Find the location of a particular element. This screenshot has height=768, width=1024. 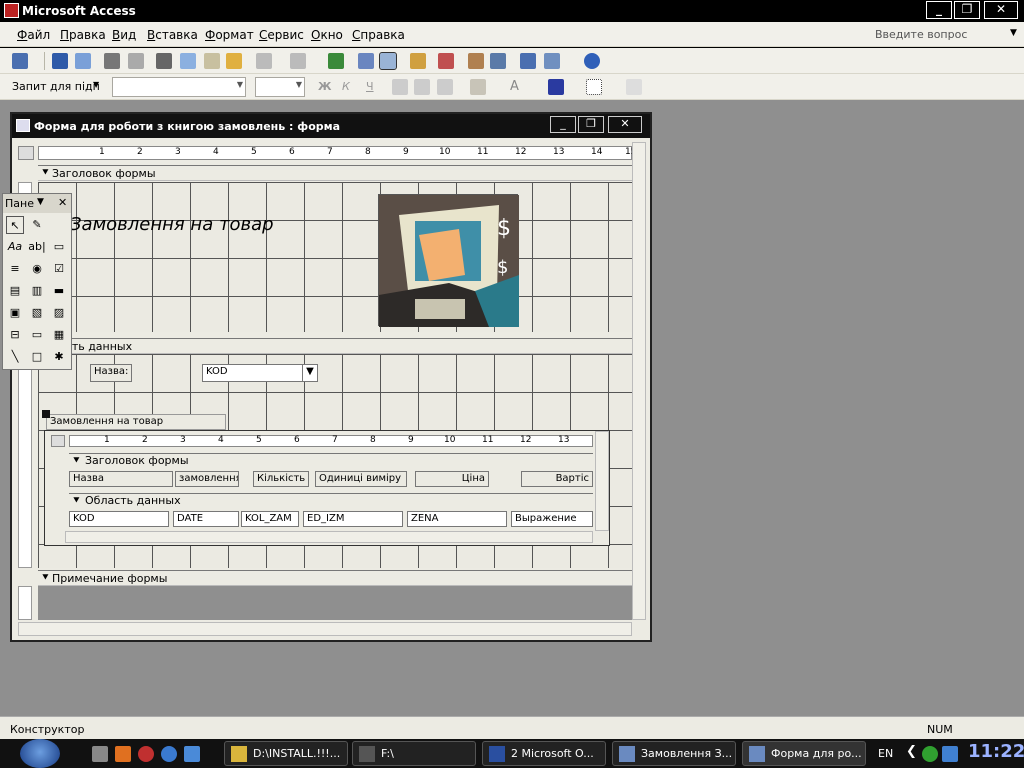

field-kod: KOD is located at coordinates (119, 519).